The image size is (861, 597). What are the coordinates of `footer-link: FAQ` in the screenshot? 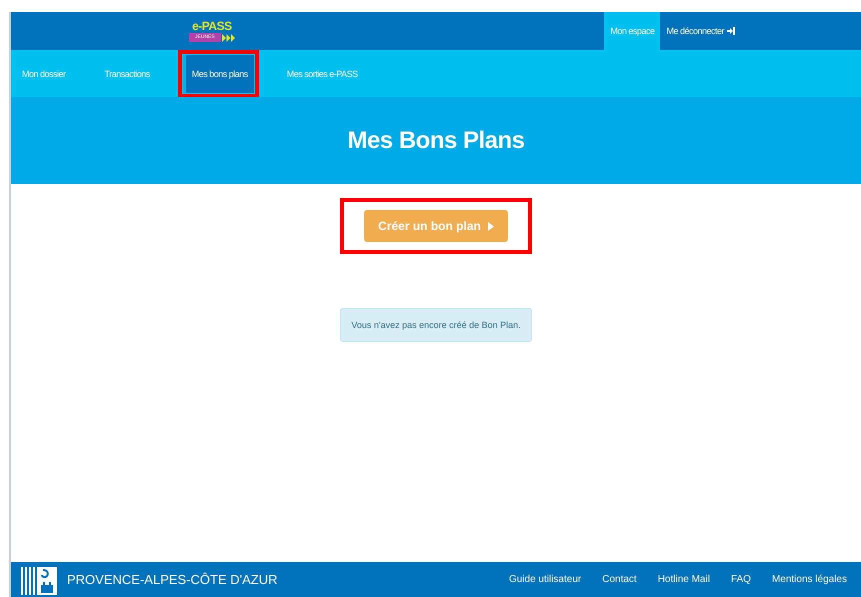 It's located at (740, 579).